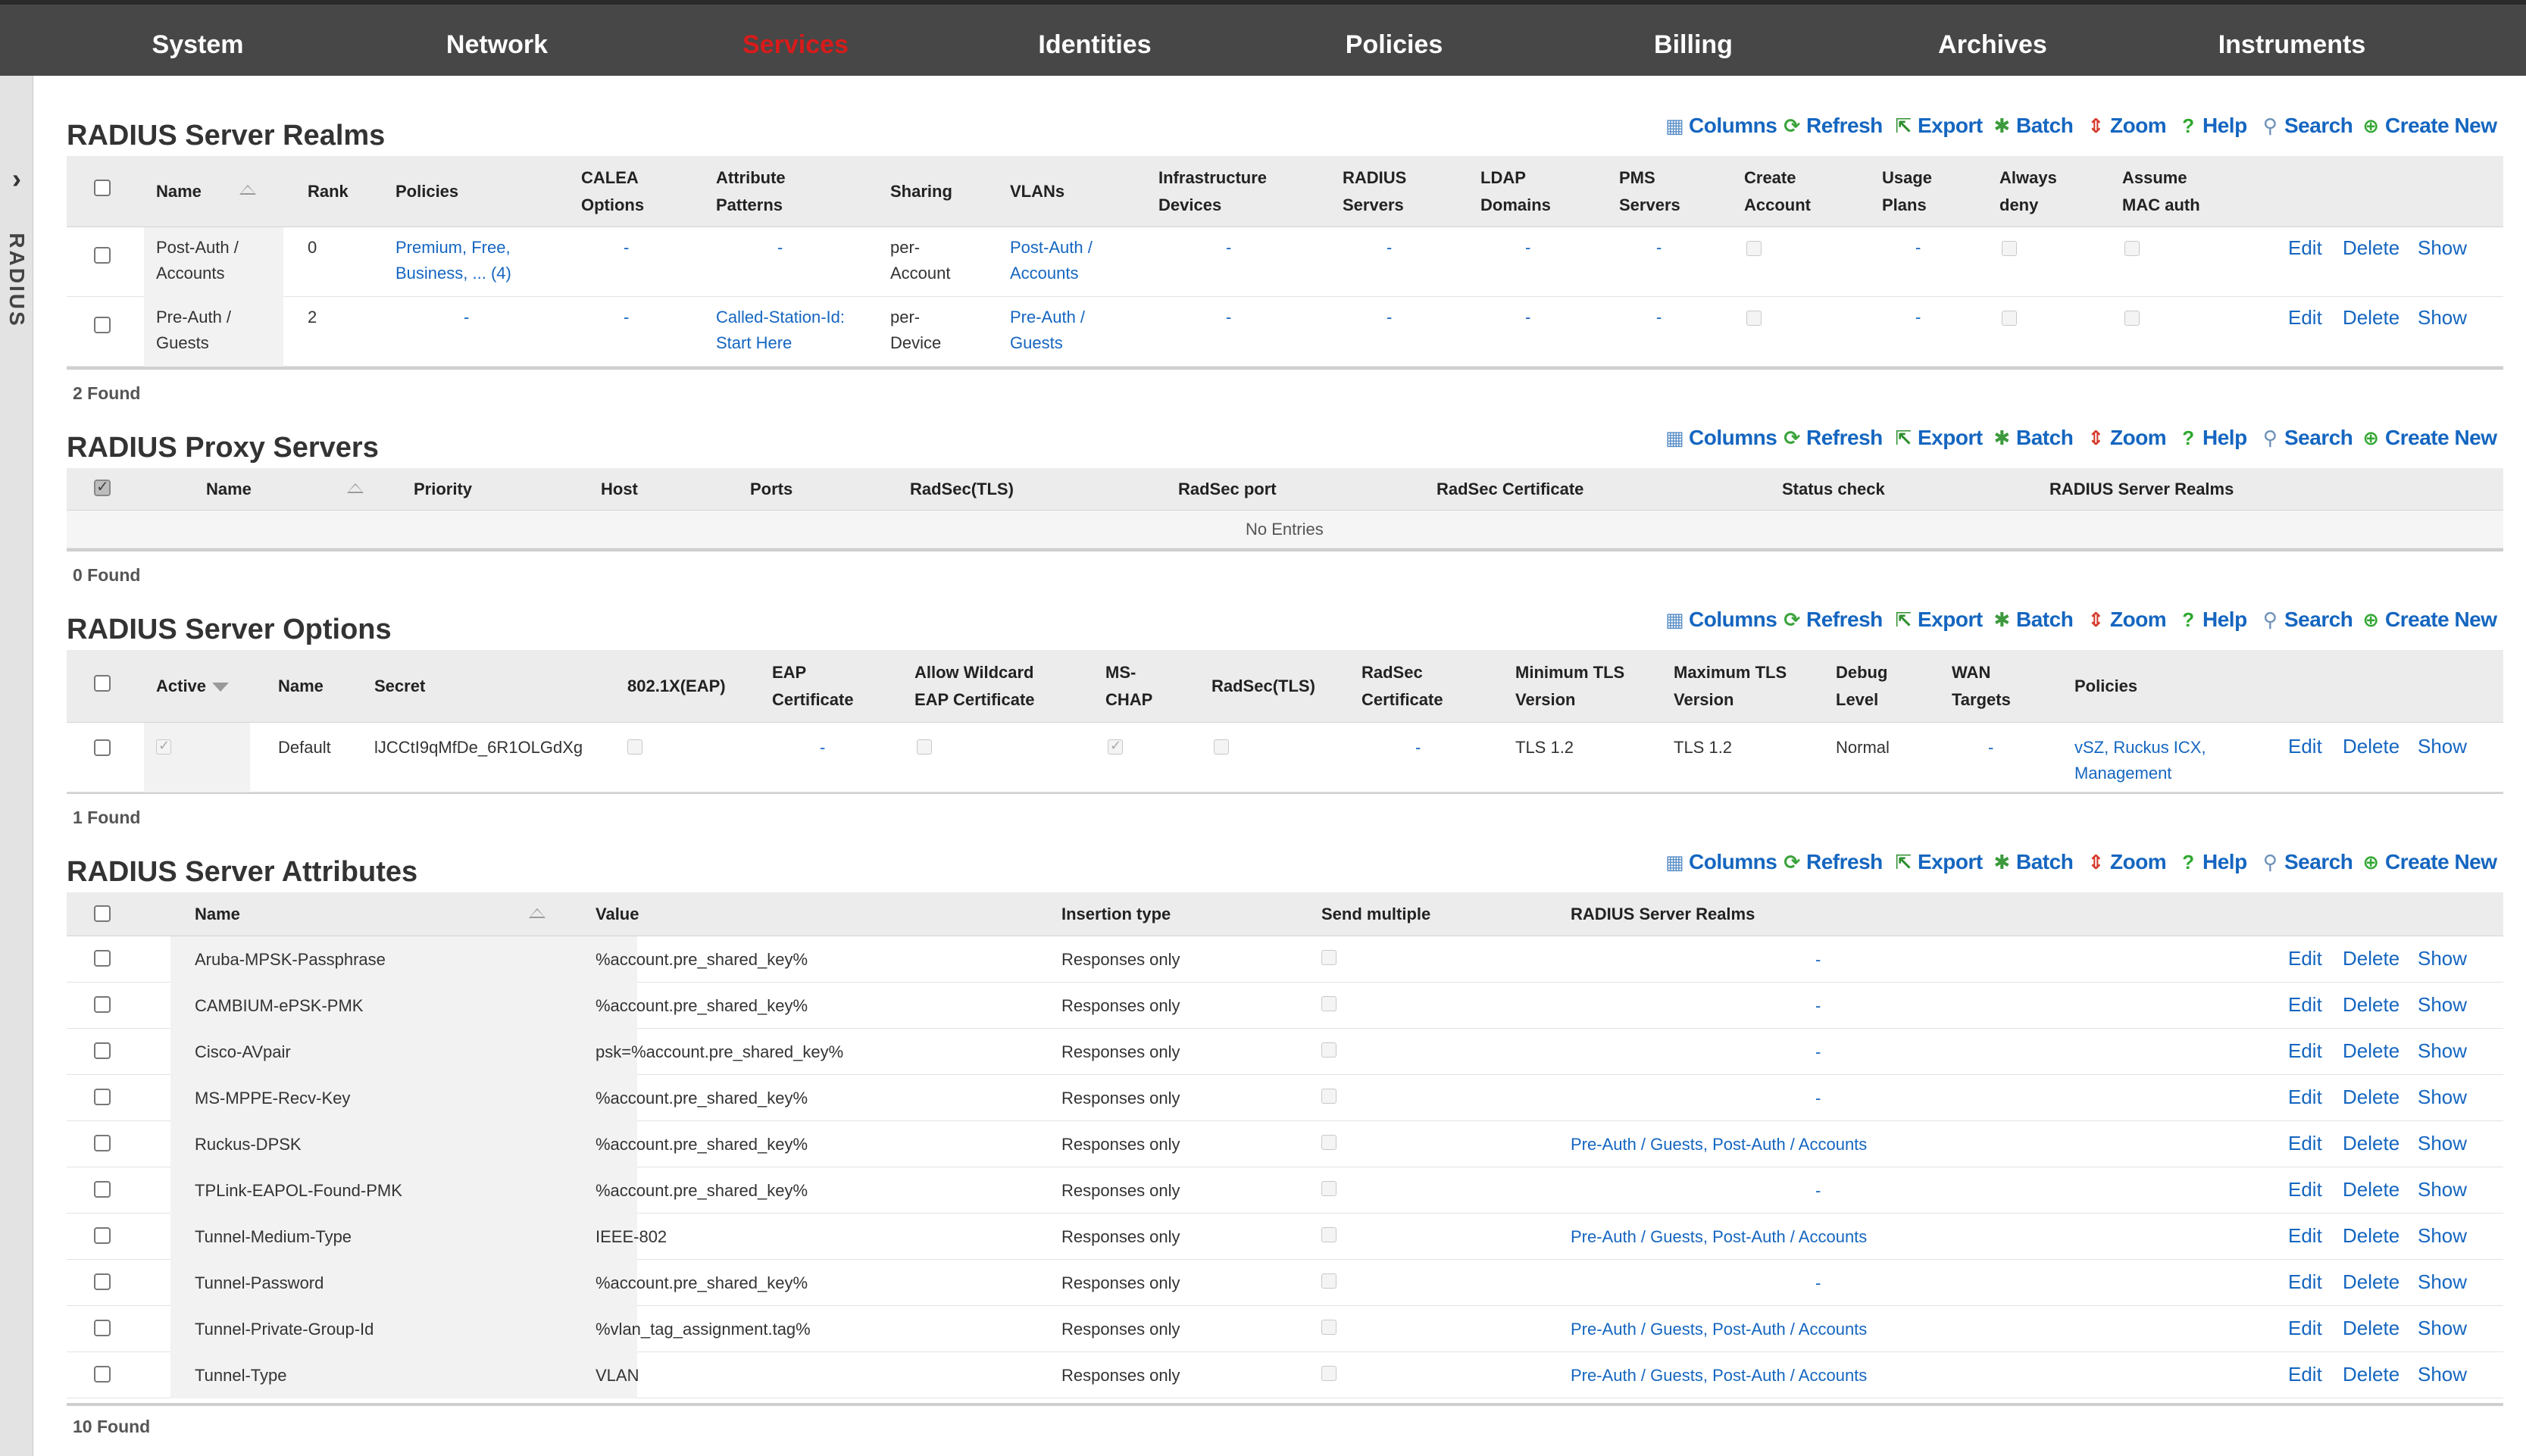 The width and height of the screenshot is (2526, 1456). What do you see at coordinates (1971, 672) in the screenshot?
I see `col-wan: WAN` at bounding box center [1971, 672].